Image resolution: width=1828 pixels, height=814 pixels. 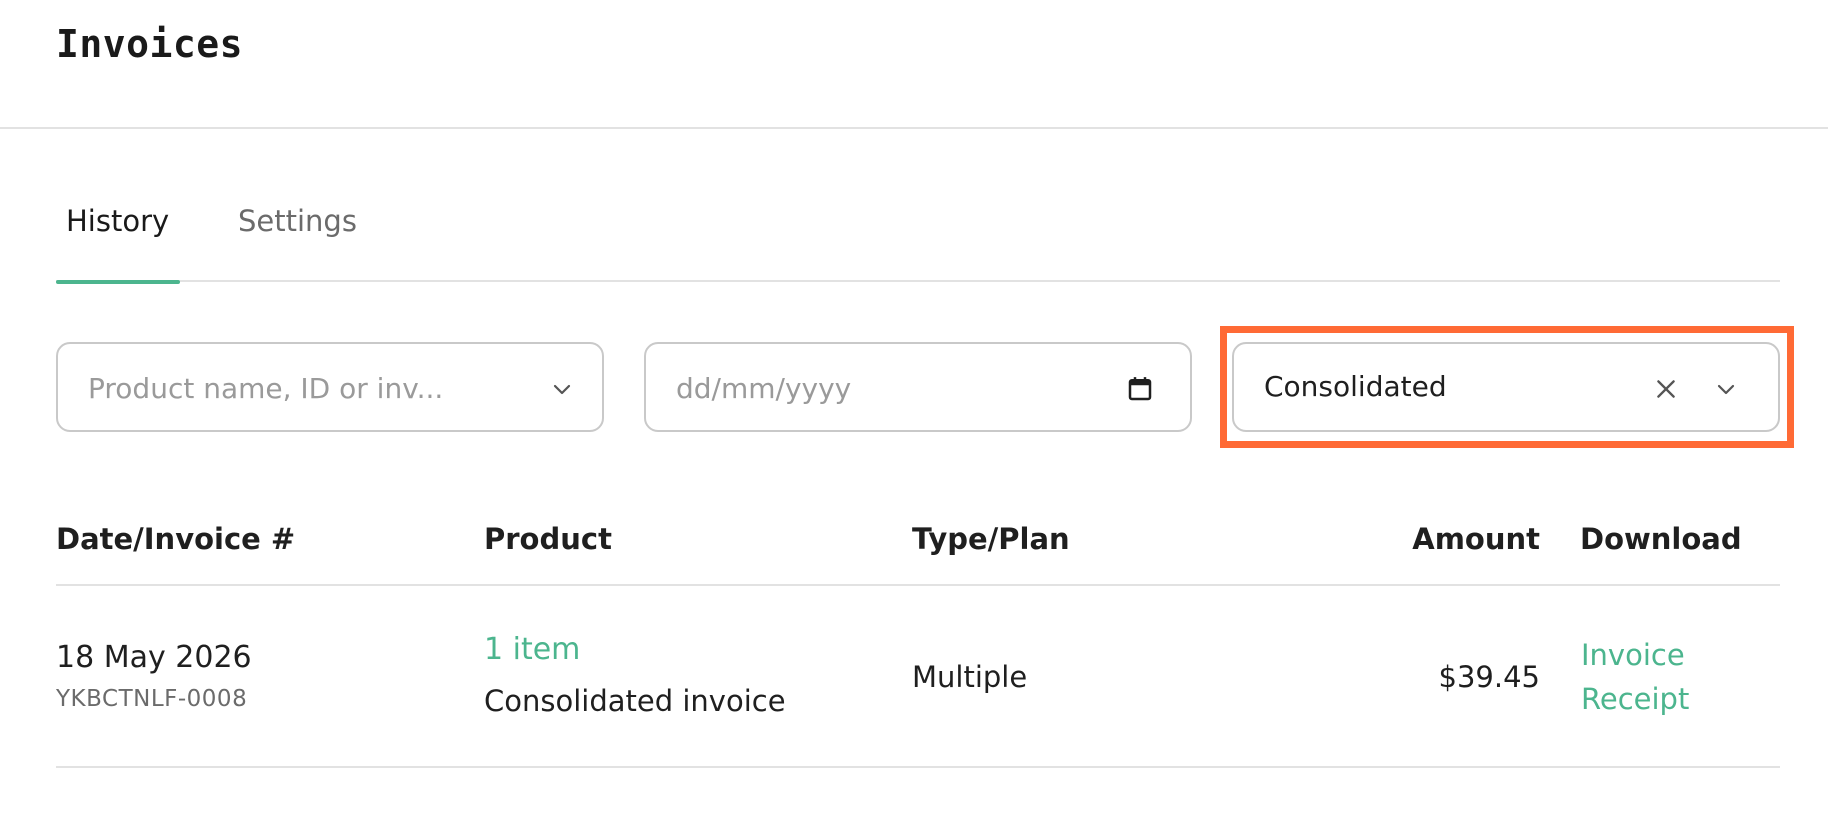 I want to click on type-plan-value: Multiple, so click(x=970, y=677).